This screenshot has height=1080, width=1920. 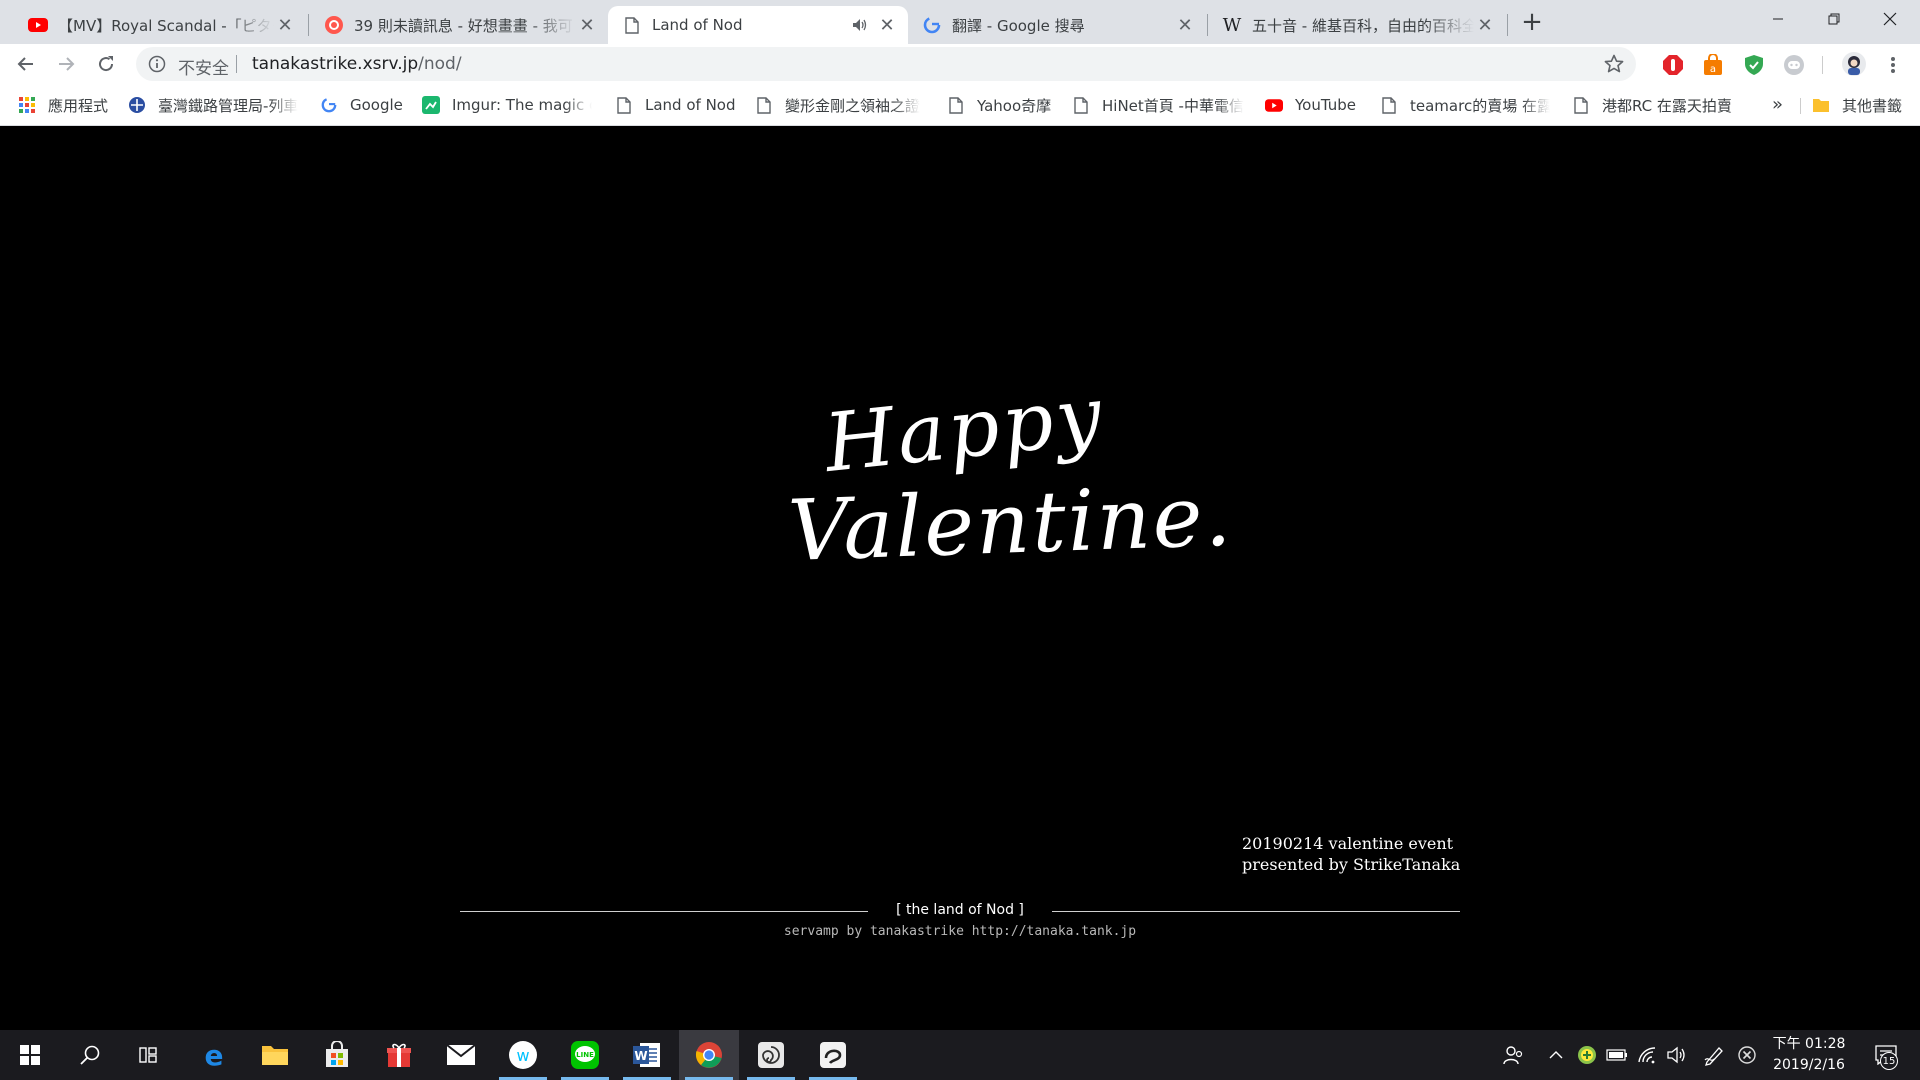 I want to click on bookmarks-overflow-button: », so click(x=1777, y=104).